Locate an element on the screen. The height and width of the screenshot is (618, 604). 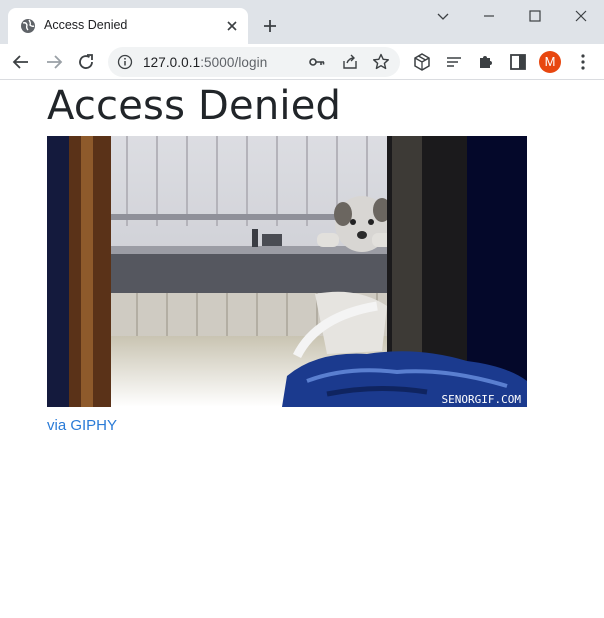
extension-cube-icon is located at coordinates (422, 62).